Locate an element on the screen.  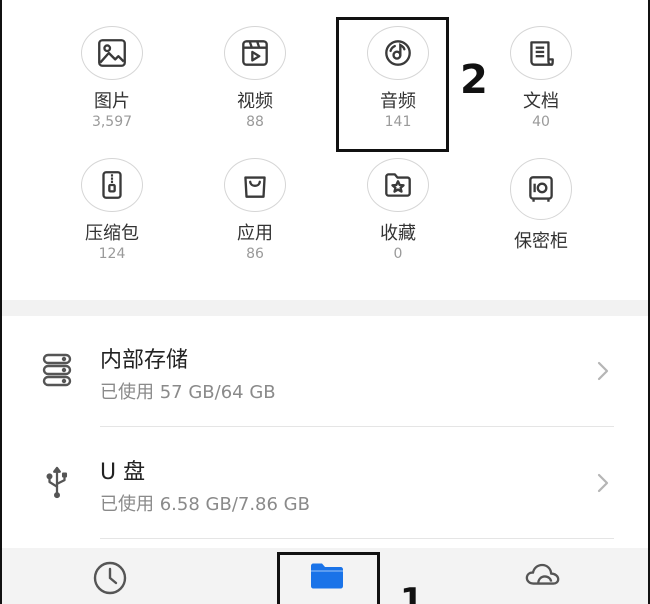
category-count: 0 is located at coordinates (398, 254).